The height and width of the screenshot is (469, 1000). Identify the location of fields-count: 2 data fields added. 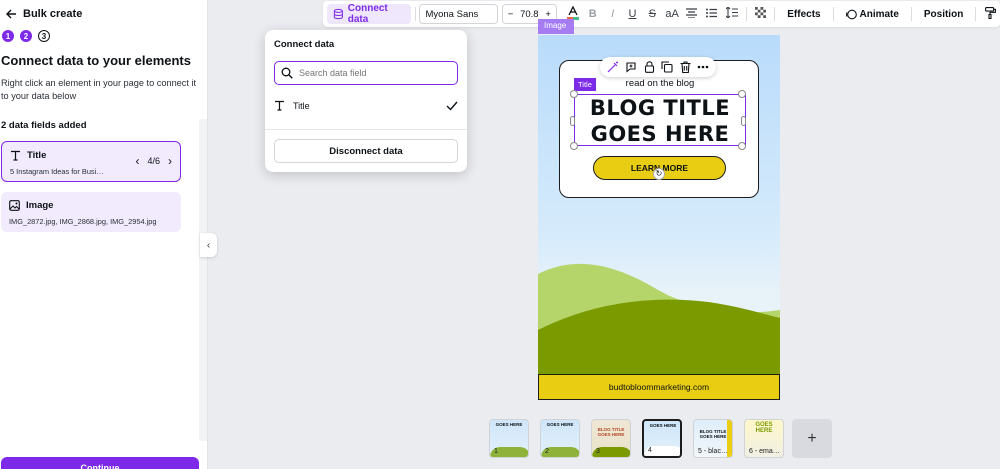
(44, 125).